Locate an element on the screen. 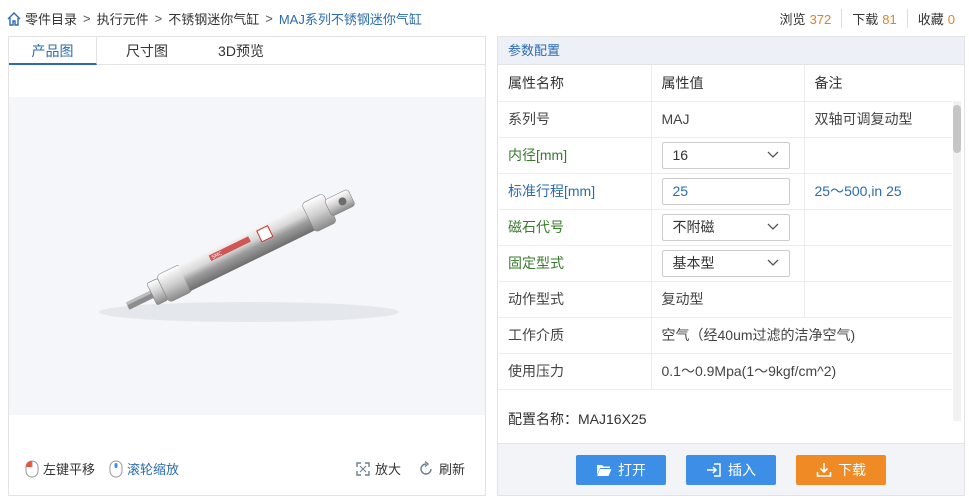 The height and width of the screenshot is (504, 969). breadcrumb-item-stainless-cylinders: 不锈钢迷你气缸 is located at coordinates (213, 18).